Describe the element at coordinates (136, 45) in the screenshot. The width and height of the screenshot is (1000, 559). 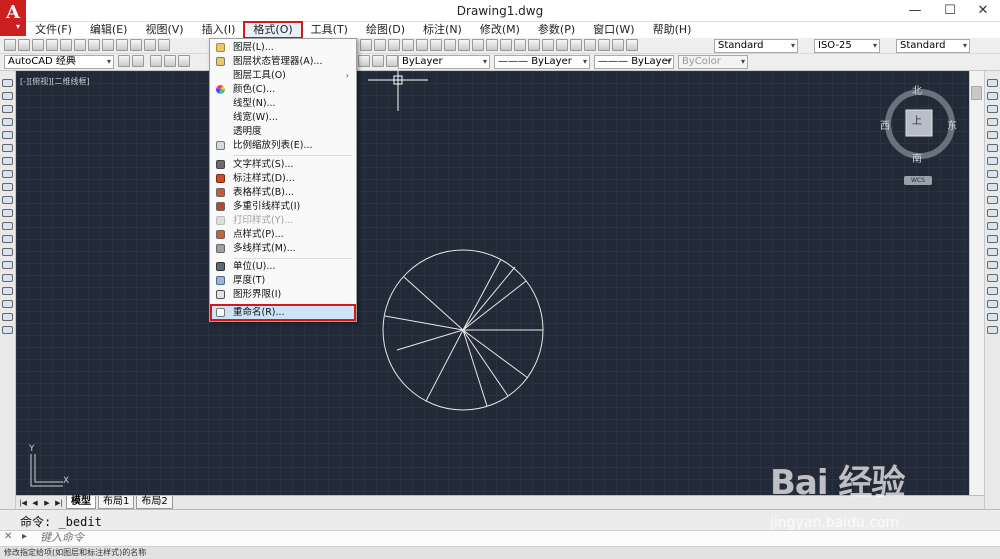
I see `match-icon` at that location.